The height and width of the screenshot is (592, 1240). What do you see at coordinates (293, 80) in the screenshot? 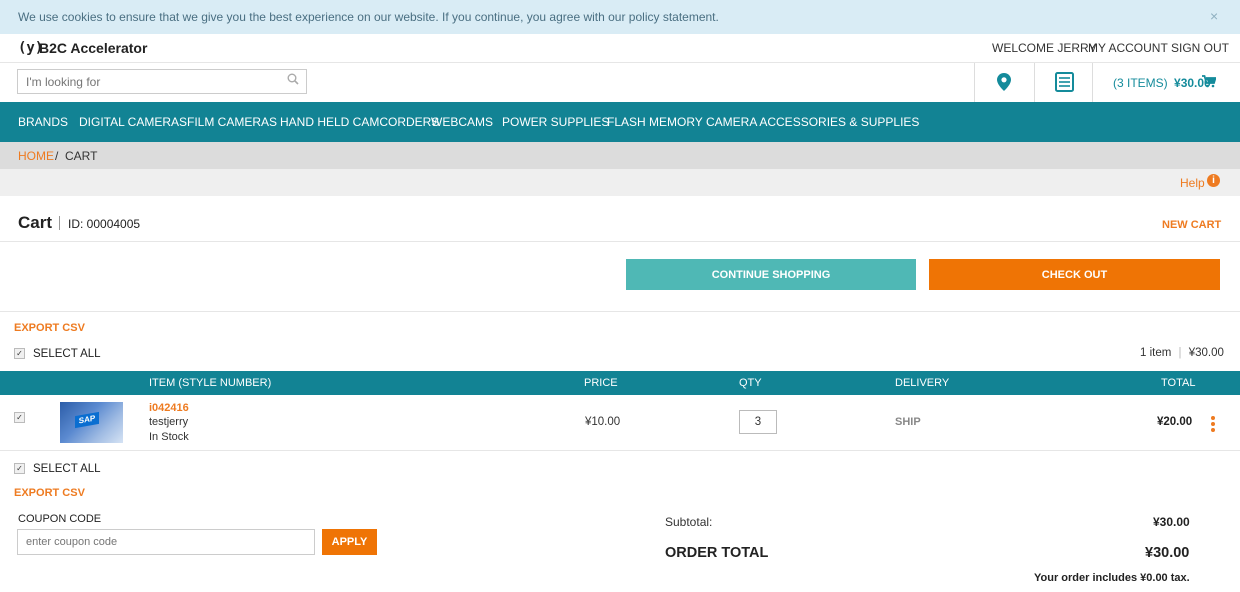
I see `search-icon` at bounding box center [293, 80].